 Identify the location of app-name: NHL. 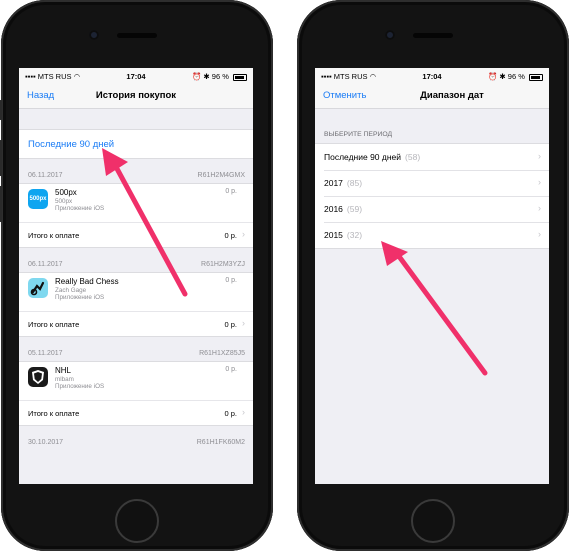
(63, 370).